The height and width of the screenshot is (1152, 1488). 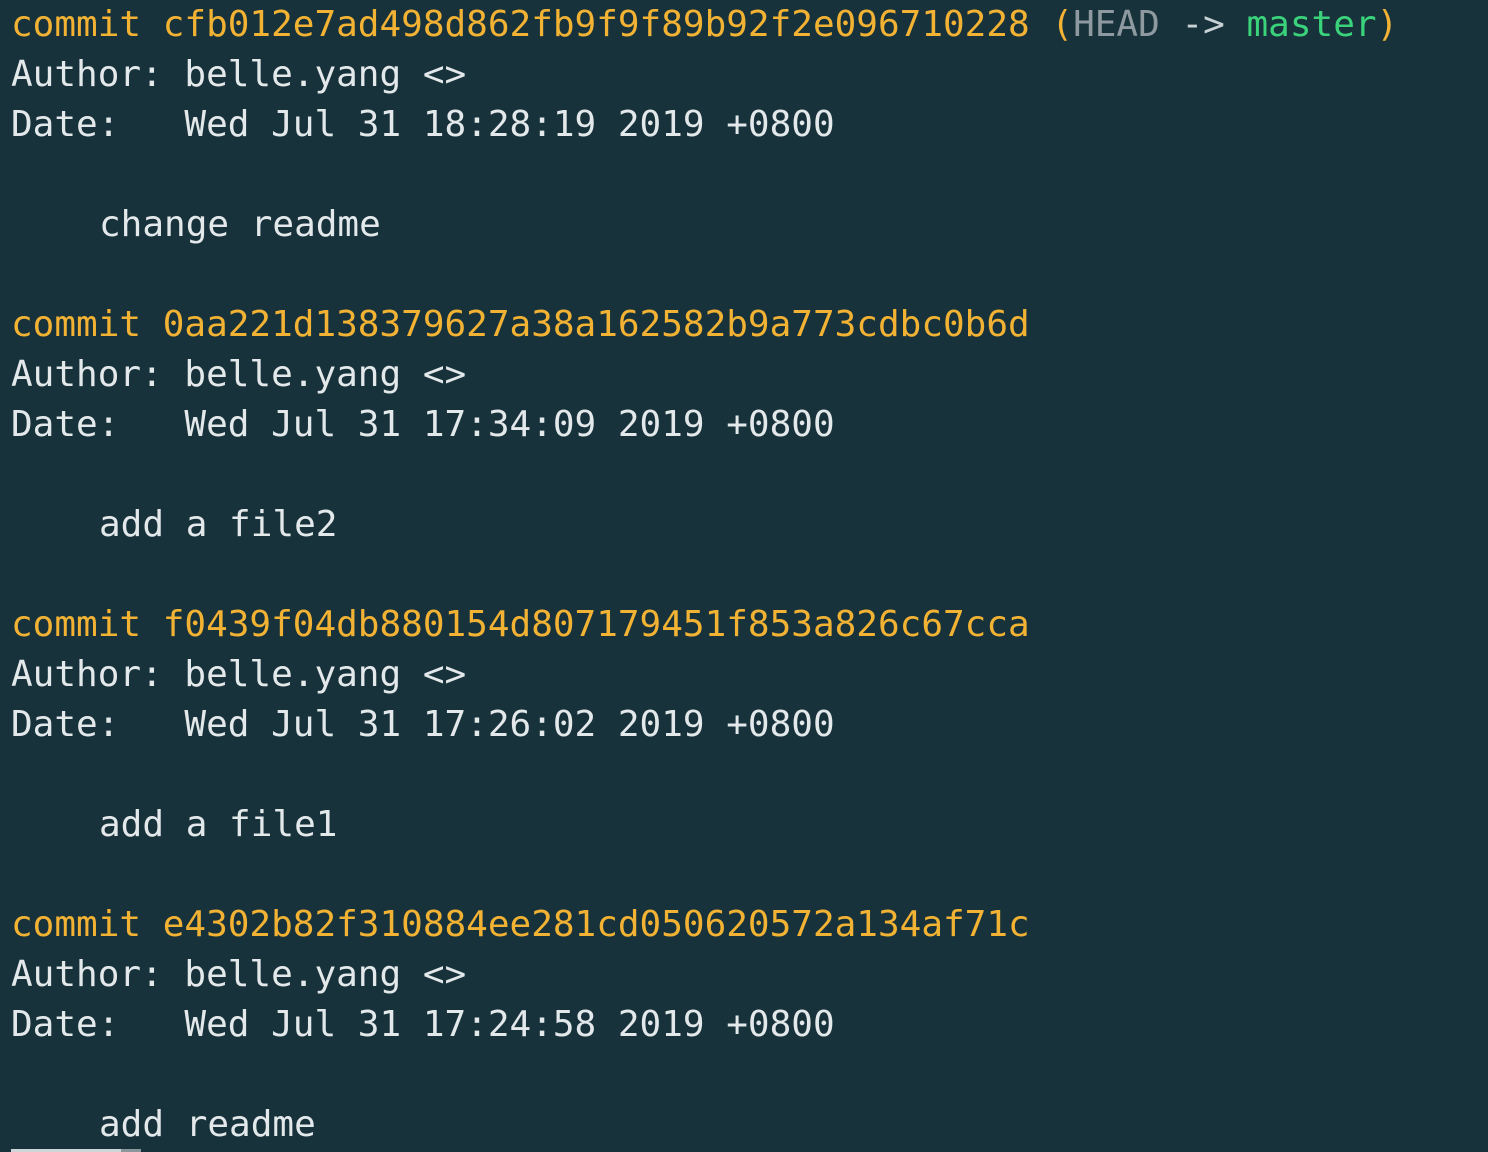 What do you see at coordinates (1387, 24) in the screenshot?
I see `ref-close-paren: )` at bounding box center [1387, 24].